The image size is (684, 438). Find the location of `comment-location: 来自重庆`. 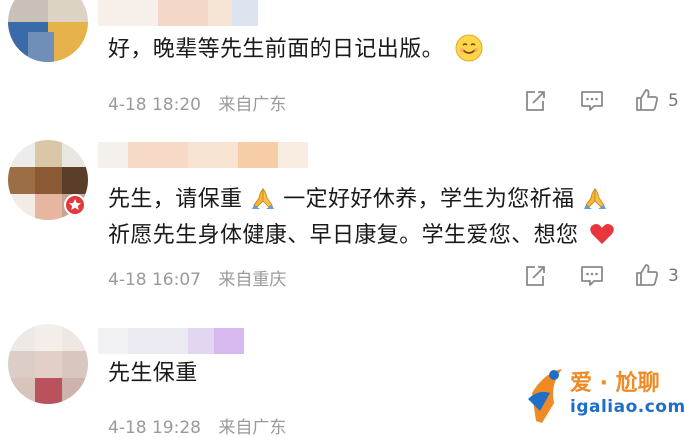

comment-location: 来自重庆 is located at coordinates (252, 280).